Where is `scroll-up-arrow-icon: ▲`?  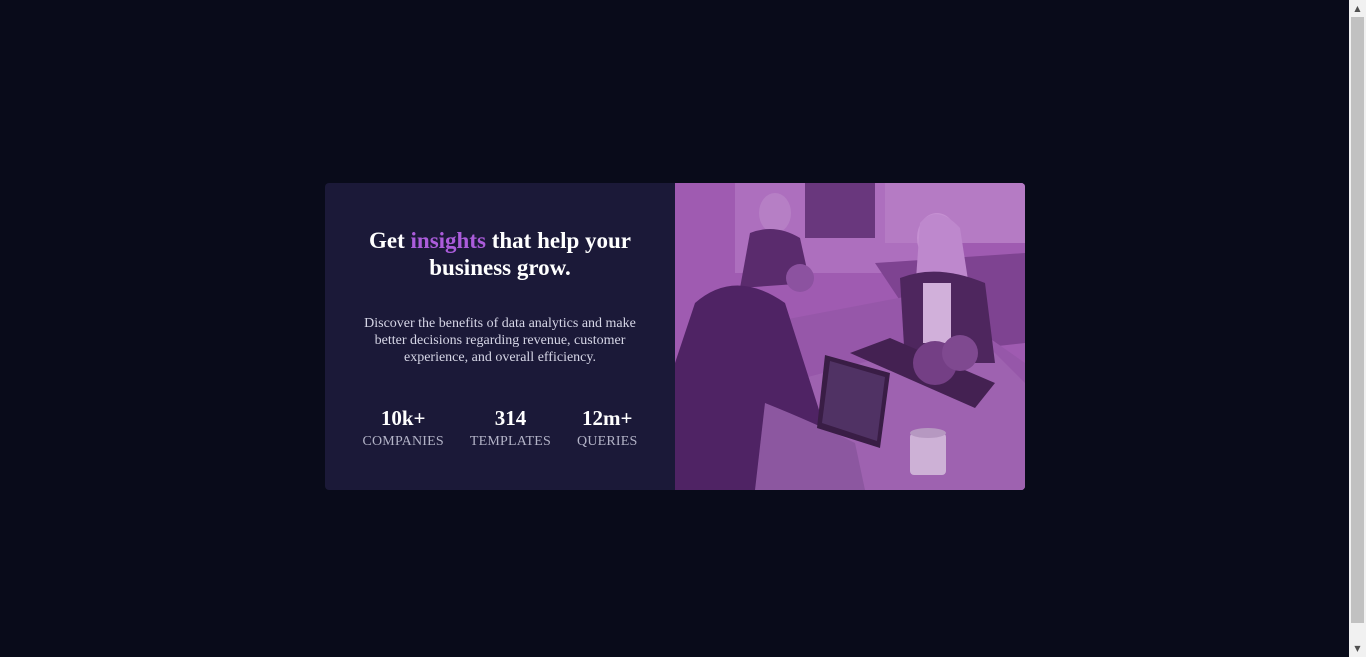
scroll-up-arrow-icon: ▲ is located at coordinates (1357, 8).